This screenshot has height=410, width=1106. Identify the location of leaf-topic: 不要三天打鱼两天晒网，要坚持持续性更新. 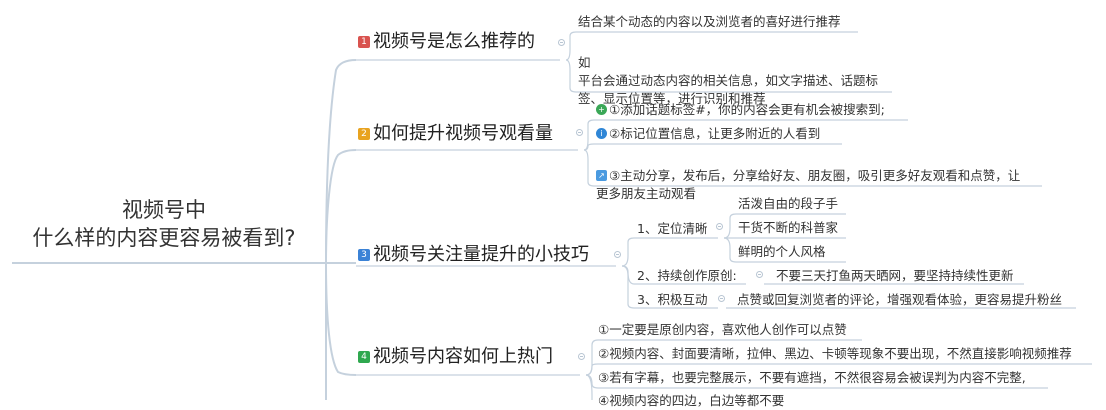
(895, 276).